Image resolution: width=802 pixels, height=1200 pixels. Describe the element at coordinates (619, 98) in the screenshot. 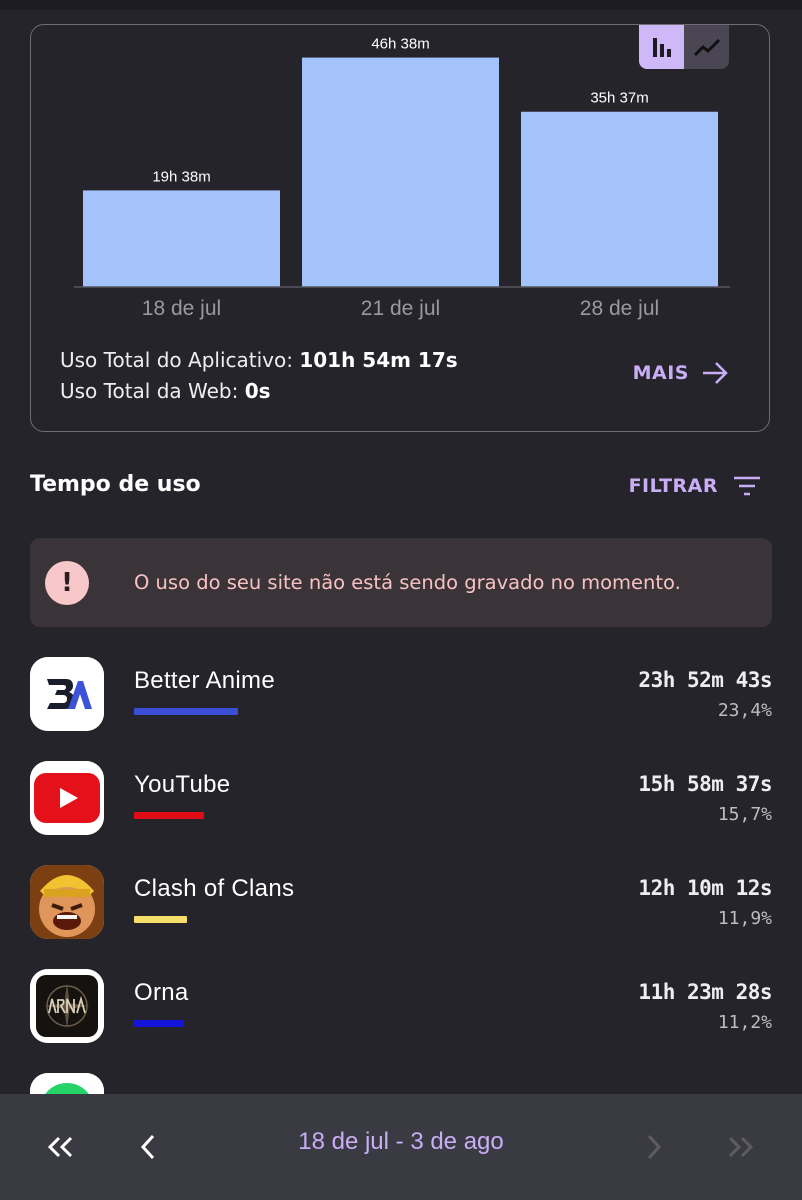

I see `bar-value-label: 35h 37m` at that location.